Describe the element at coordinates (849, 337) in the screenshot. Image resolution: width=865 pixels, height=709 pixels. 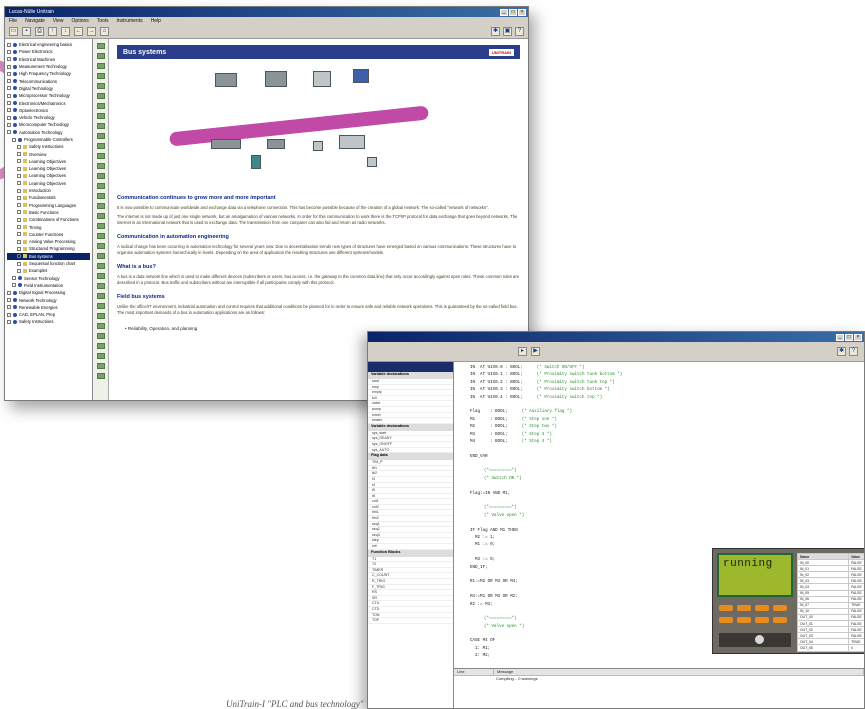
I see `maximize-button: □` at that location.